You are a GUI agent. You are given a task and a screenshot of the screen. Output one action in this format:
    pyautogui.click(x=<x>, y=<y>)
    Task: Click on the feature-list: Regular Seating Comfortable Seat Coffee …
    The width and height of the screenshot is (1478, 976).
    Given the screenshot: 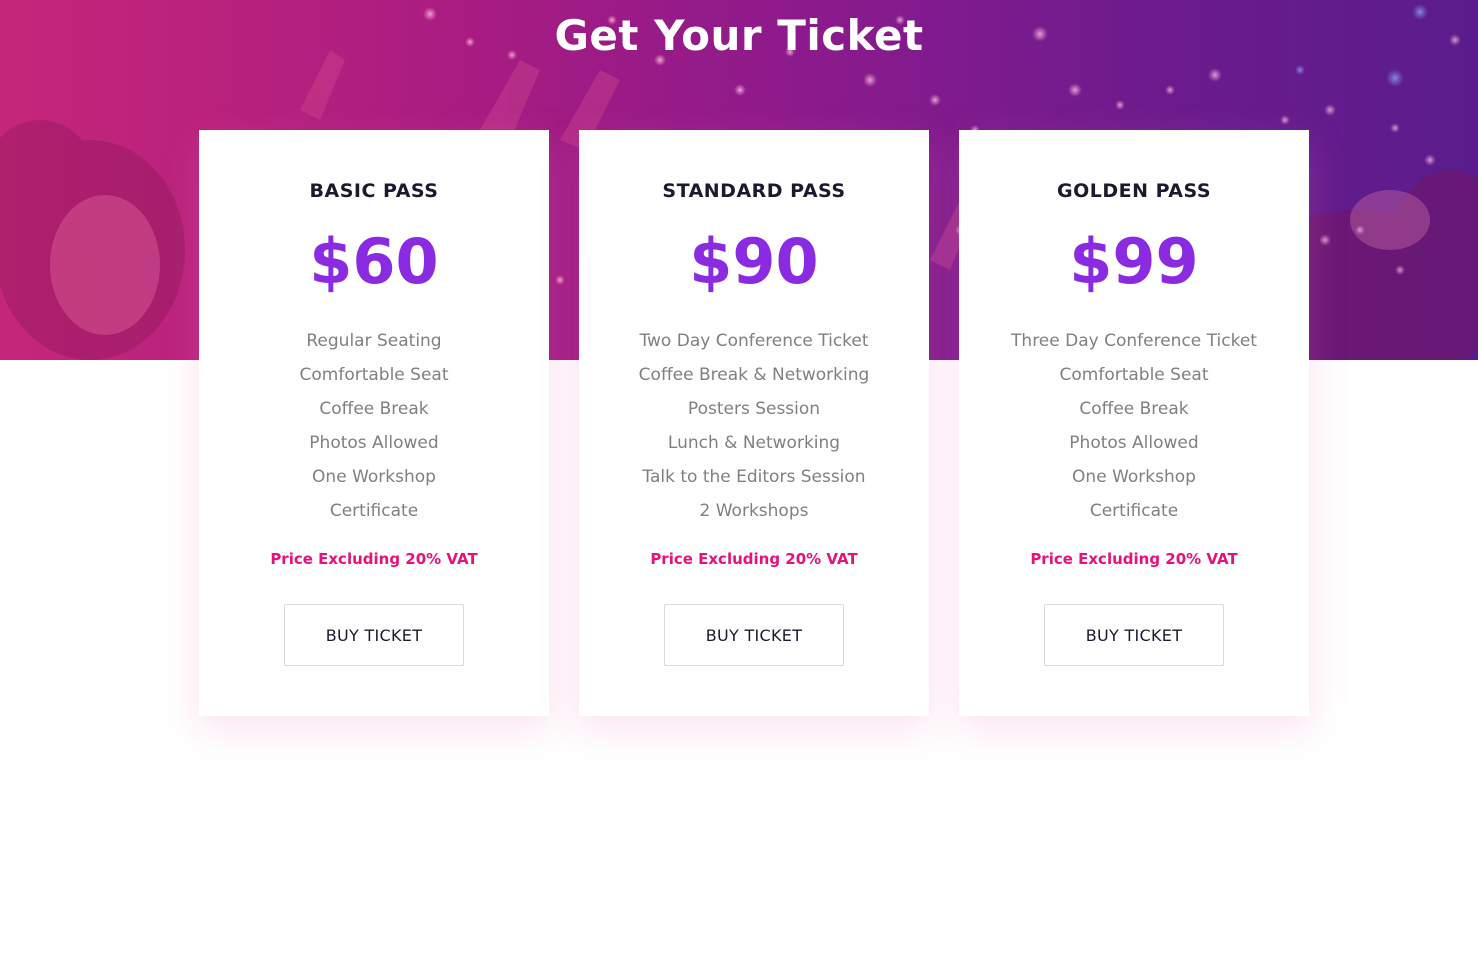 What is the action you would take?
    pyautogui.click(x=374, y=426)
    